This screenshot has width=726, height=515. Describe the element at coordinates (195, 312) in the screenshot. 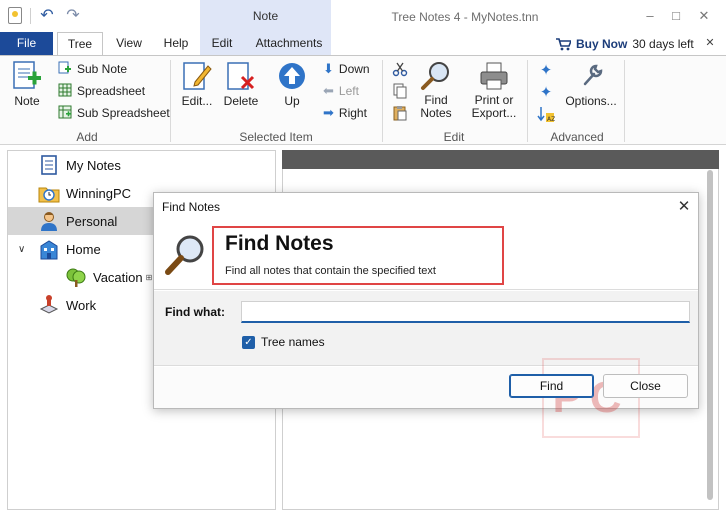

I see `find-what-label: Find what:` at that location.